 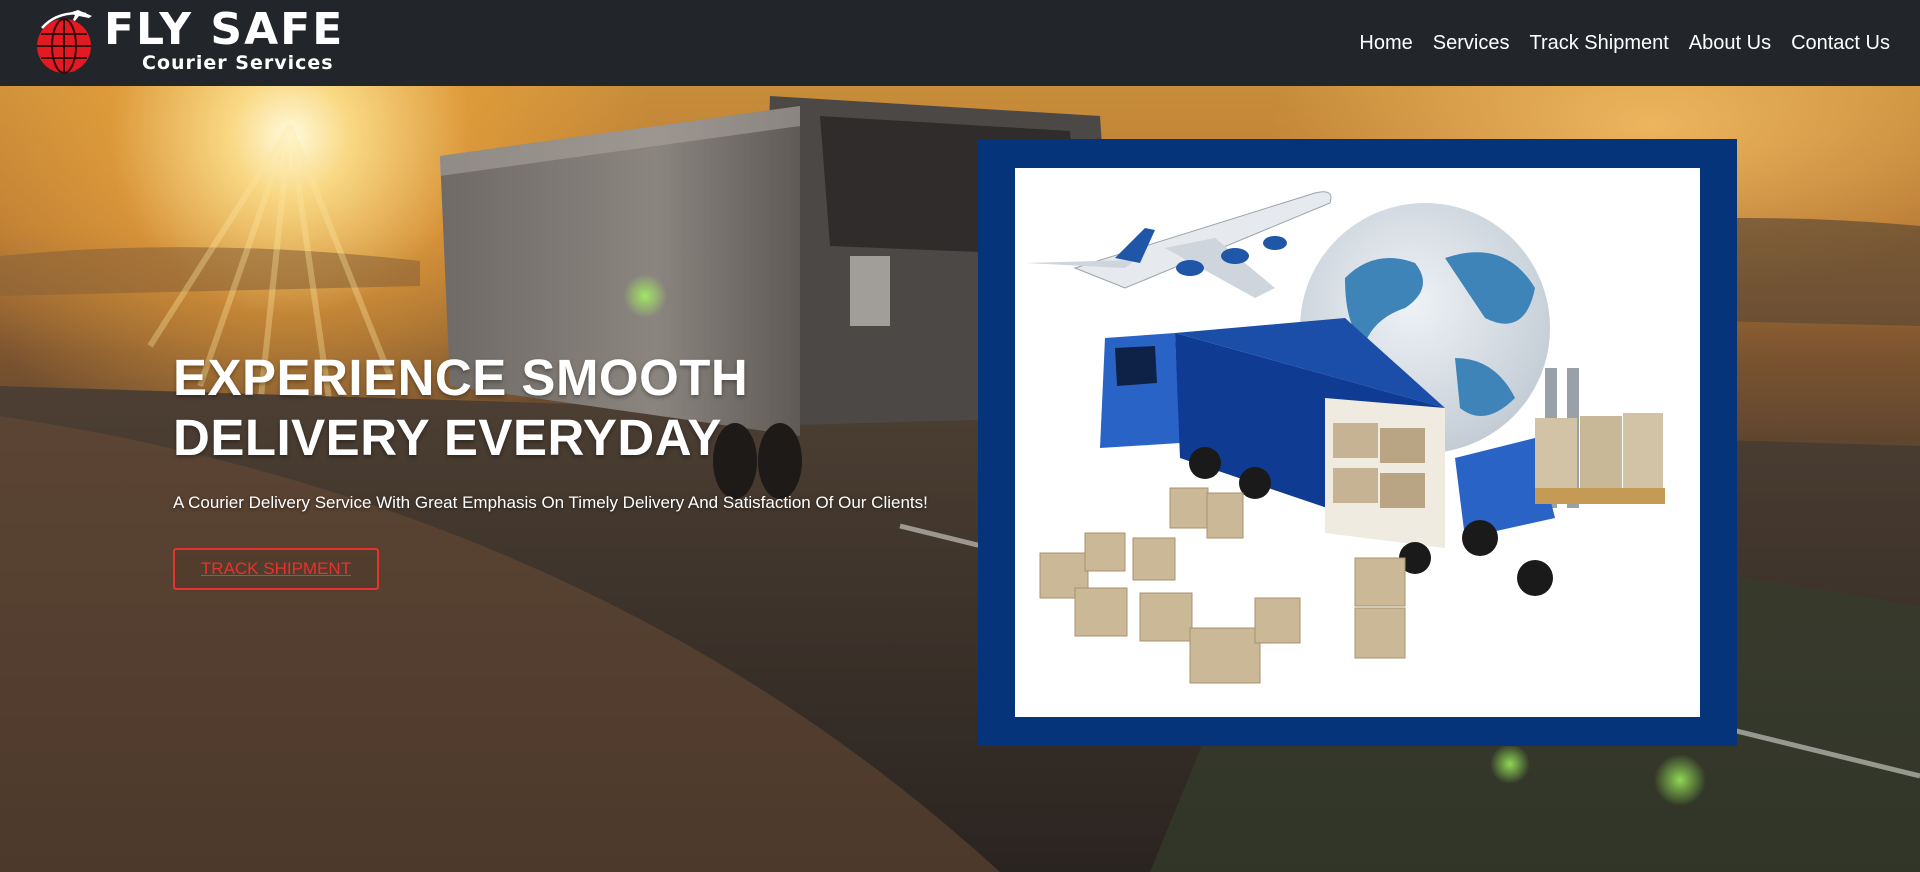 I want to click on nav-track-shipment-link: Track Shipment, so click(x=1598, y=43).